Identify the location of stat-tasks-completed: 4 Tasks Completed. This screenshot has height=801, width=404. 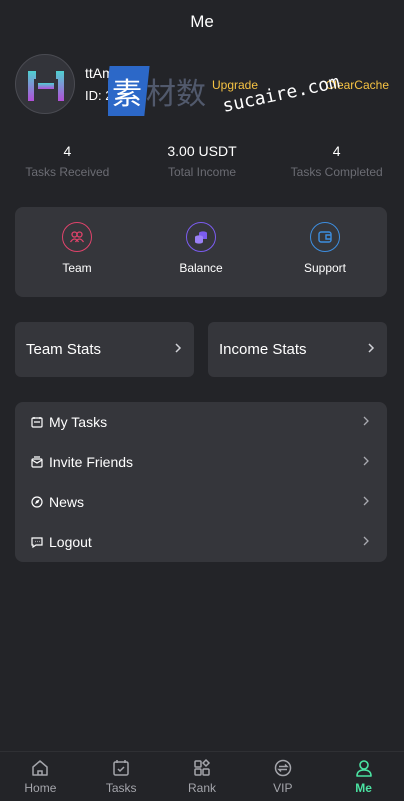
(336, 163).